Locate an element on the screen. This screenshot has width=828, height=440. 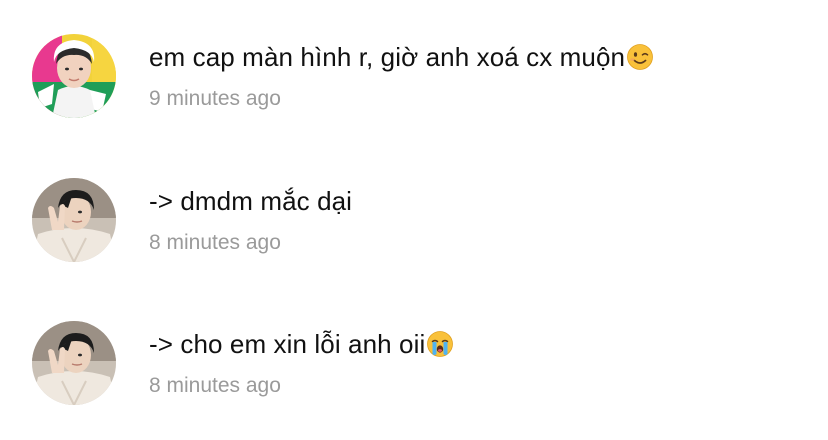
comment-text: -> dmdm mắc dại is located at coordinates (251, 201).